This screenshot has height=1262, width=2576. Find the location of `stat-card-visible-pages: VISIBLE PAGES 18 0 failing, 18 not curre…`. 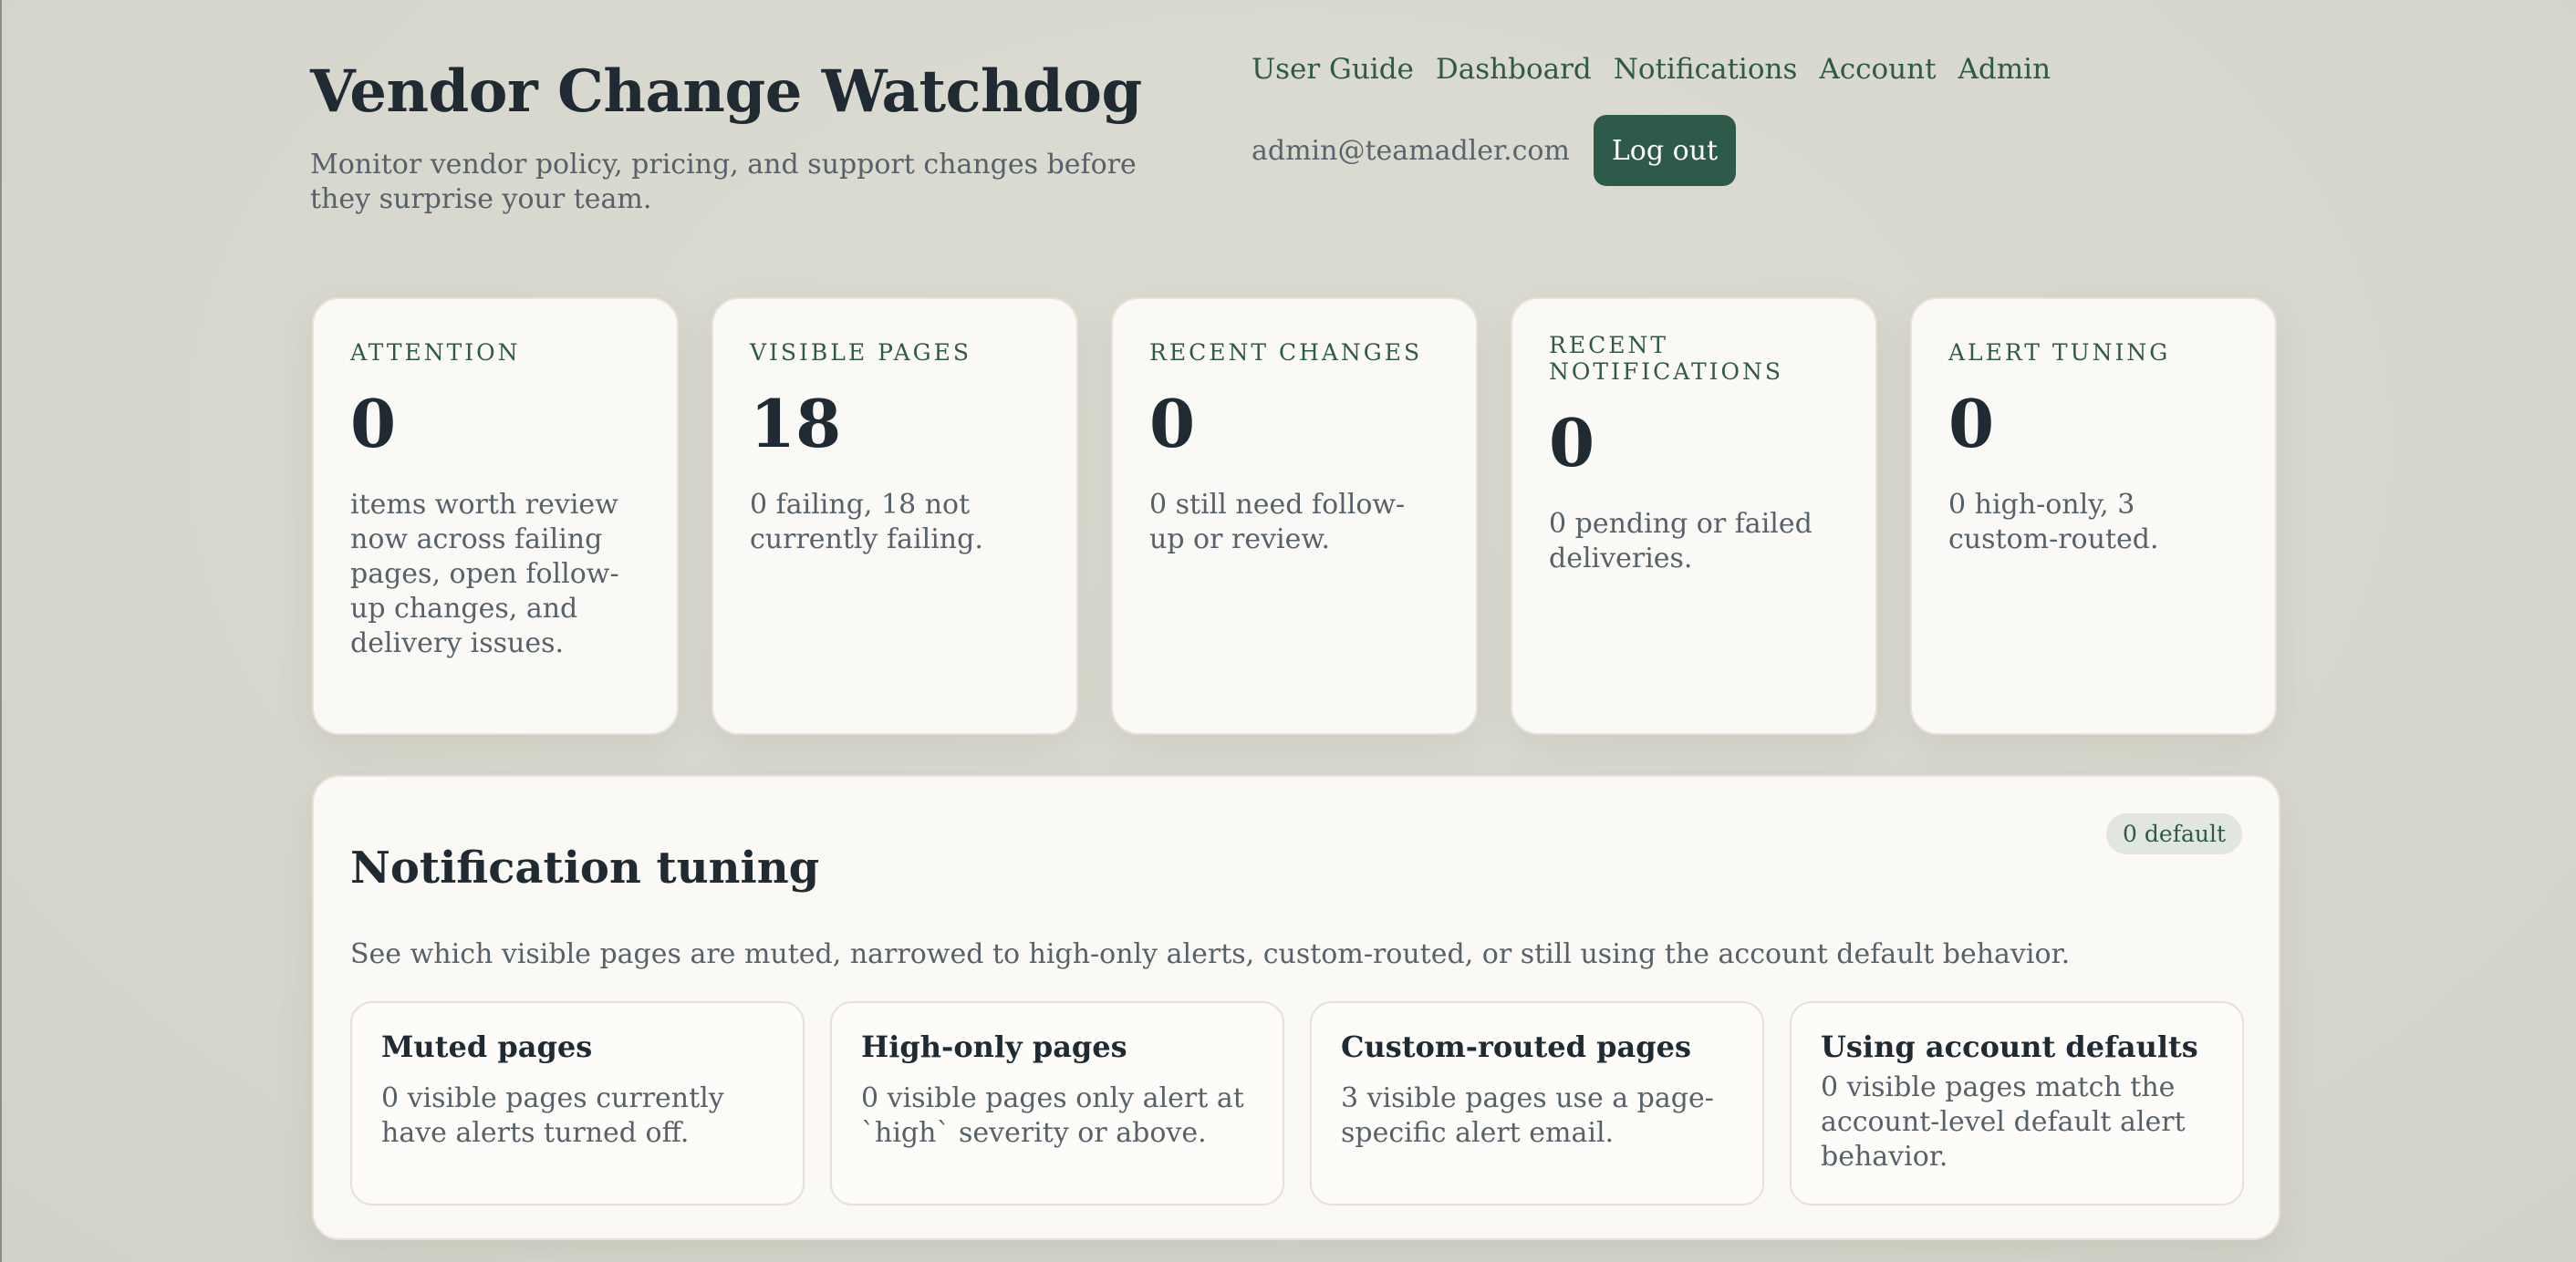

stat-card-visible-pages: VISIBLE PAGES 18 0 failing, 18 not curre… is located at coordinates (895, 516).